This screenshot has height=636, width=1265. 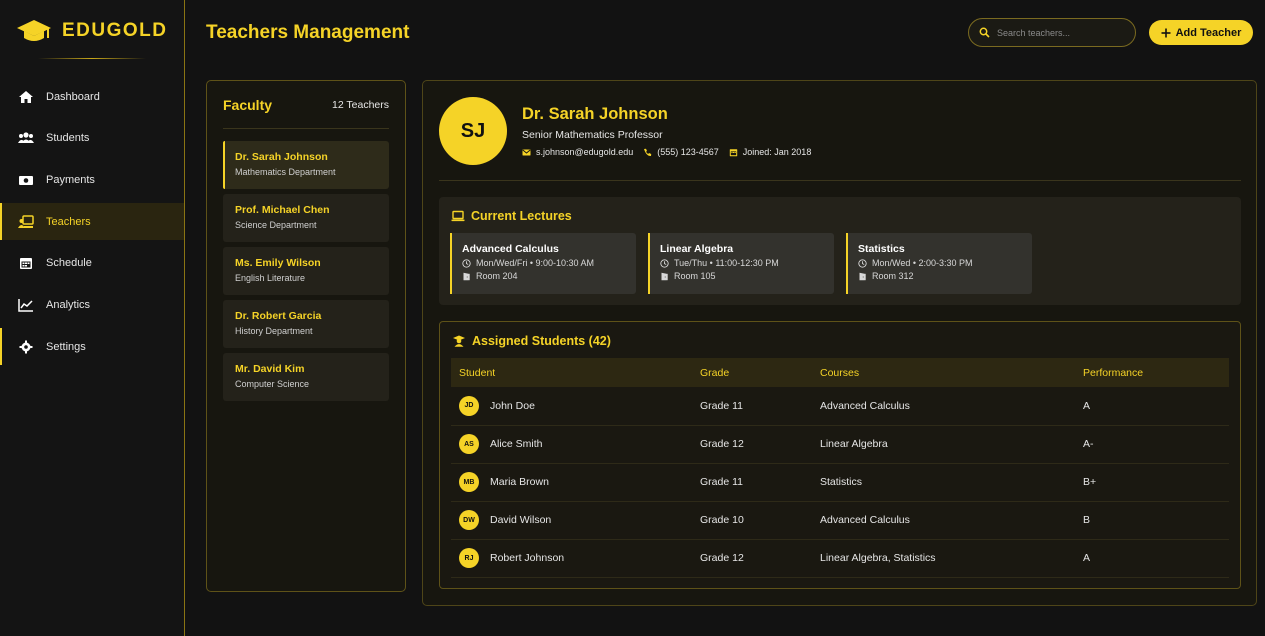 What do you see at coordinates (1152, 372) in the screenshot?
I see `column-header-performance: Performance` at bounding box center [1152, 372].